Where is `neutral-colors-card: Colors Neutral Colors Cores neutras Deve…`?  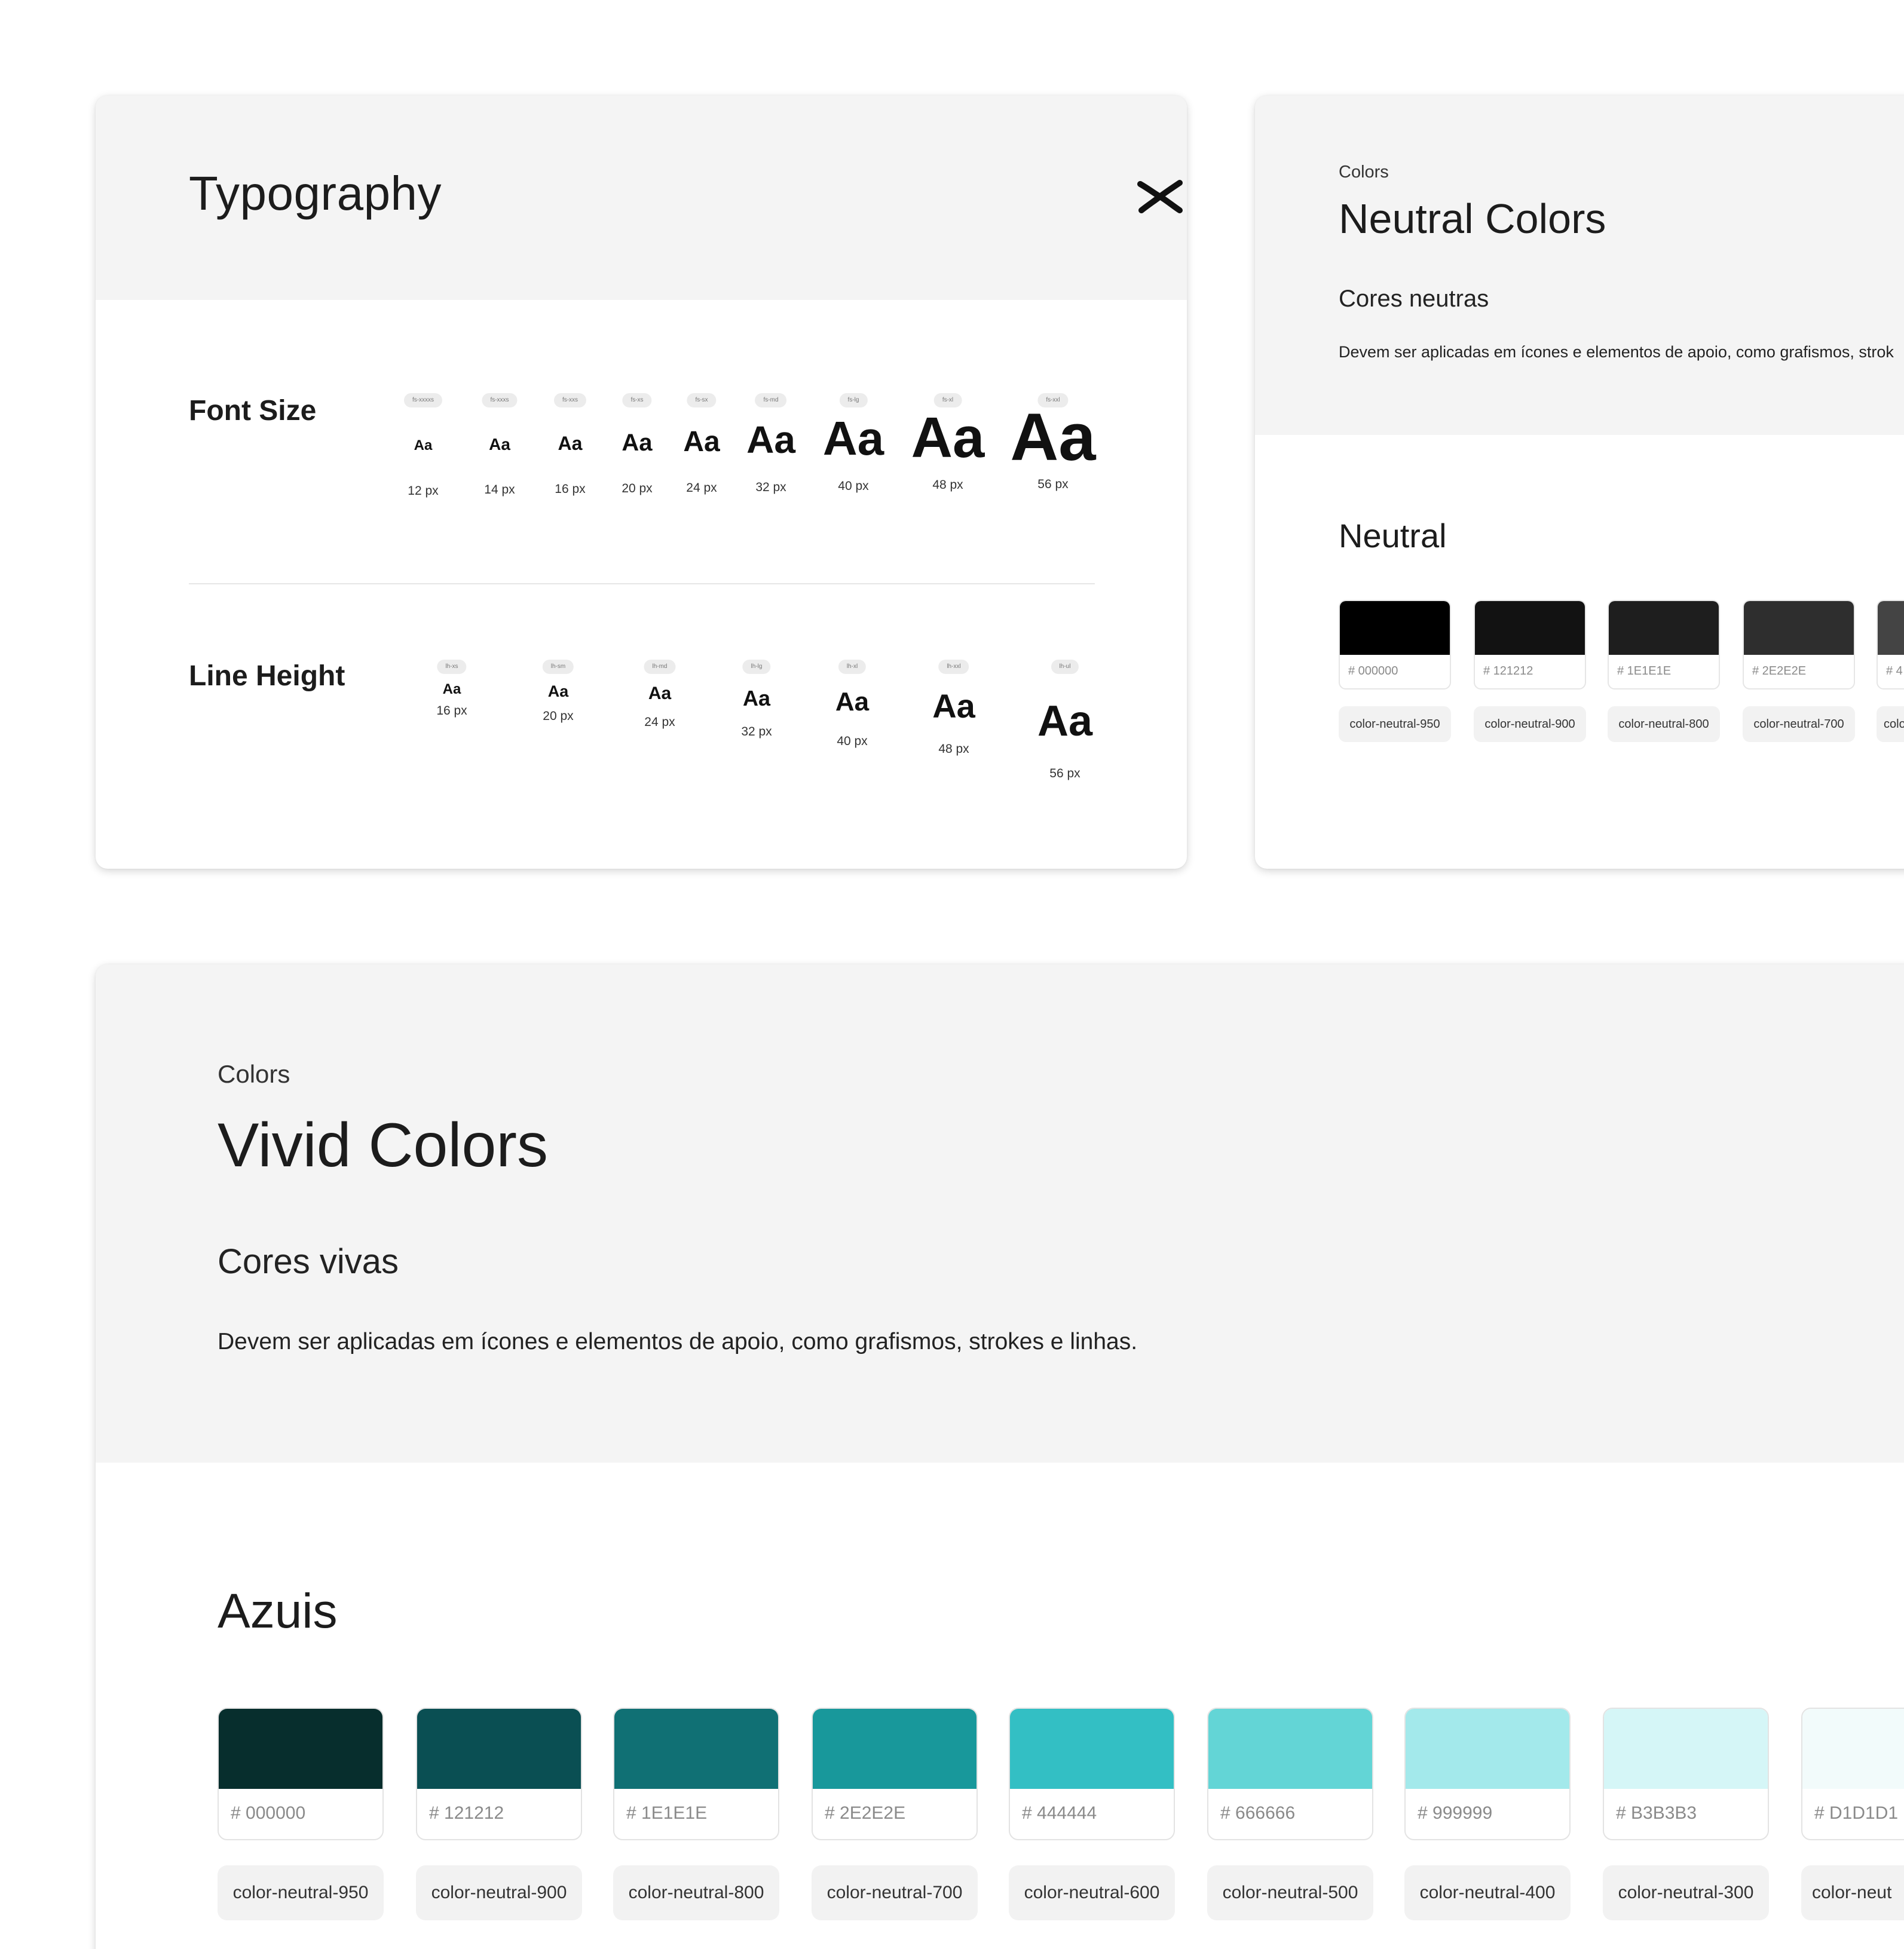 neutral-colors-card: Colors Neutral Colors Cores neutras Deve… is located at coordinates (1580, 482).